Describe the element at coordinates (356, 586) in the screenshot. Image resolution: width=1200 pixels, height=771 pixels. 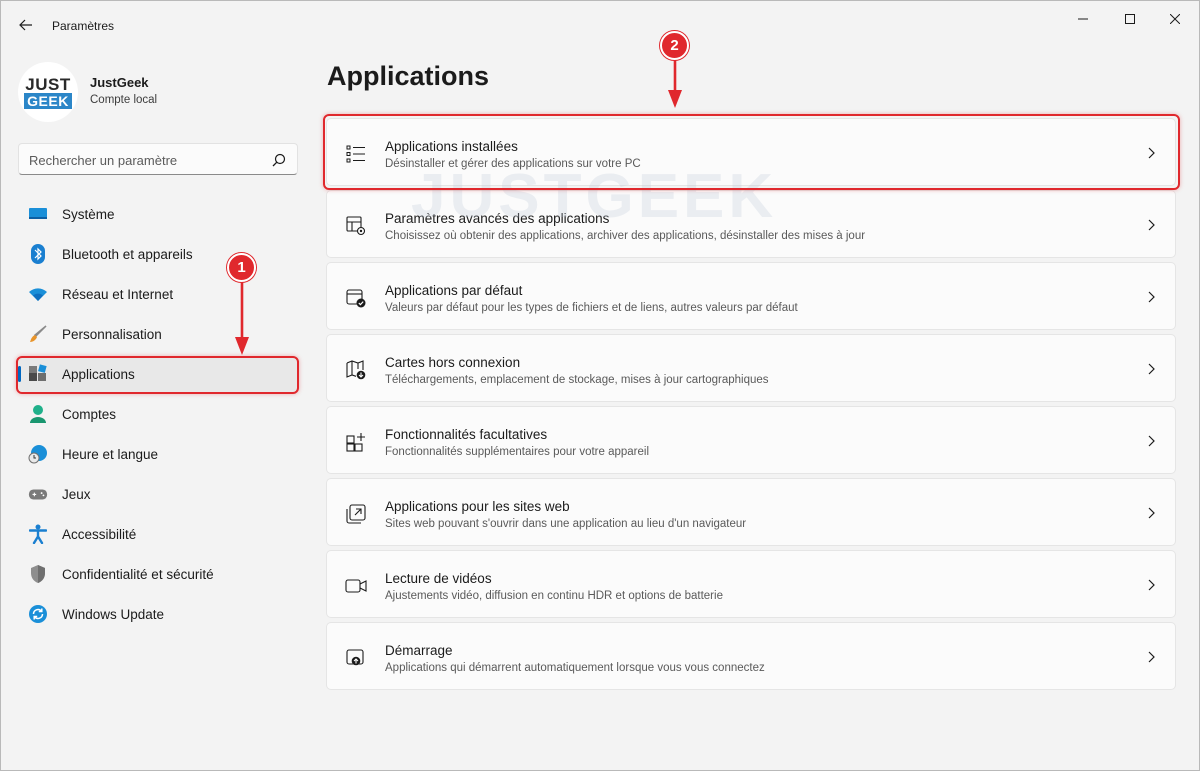
I see `video-icon` at that location.